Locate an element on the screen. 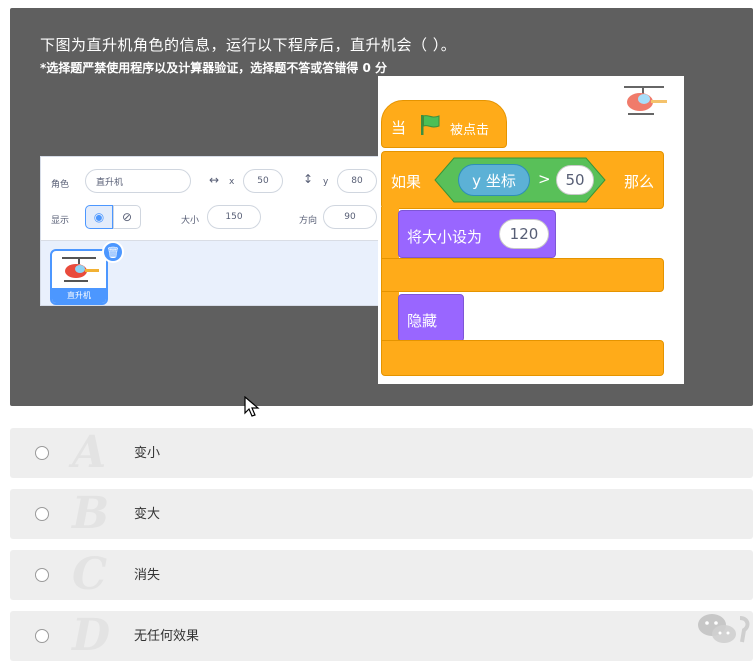  delete-sprite-button: 🗑 is located at coordinates (113, 252).